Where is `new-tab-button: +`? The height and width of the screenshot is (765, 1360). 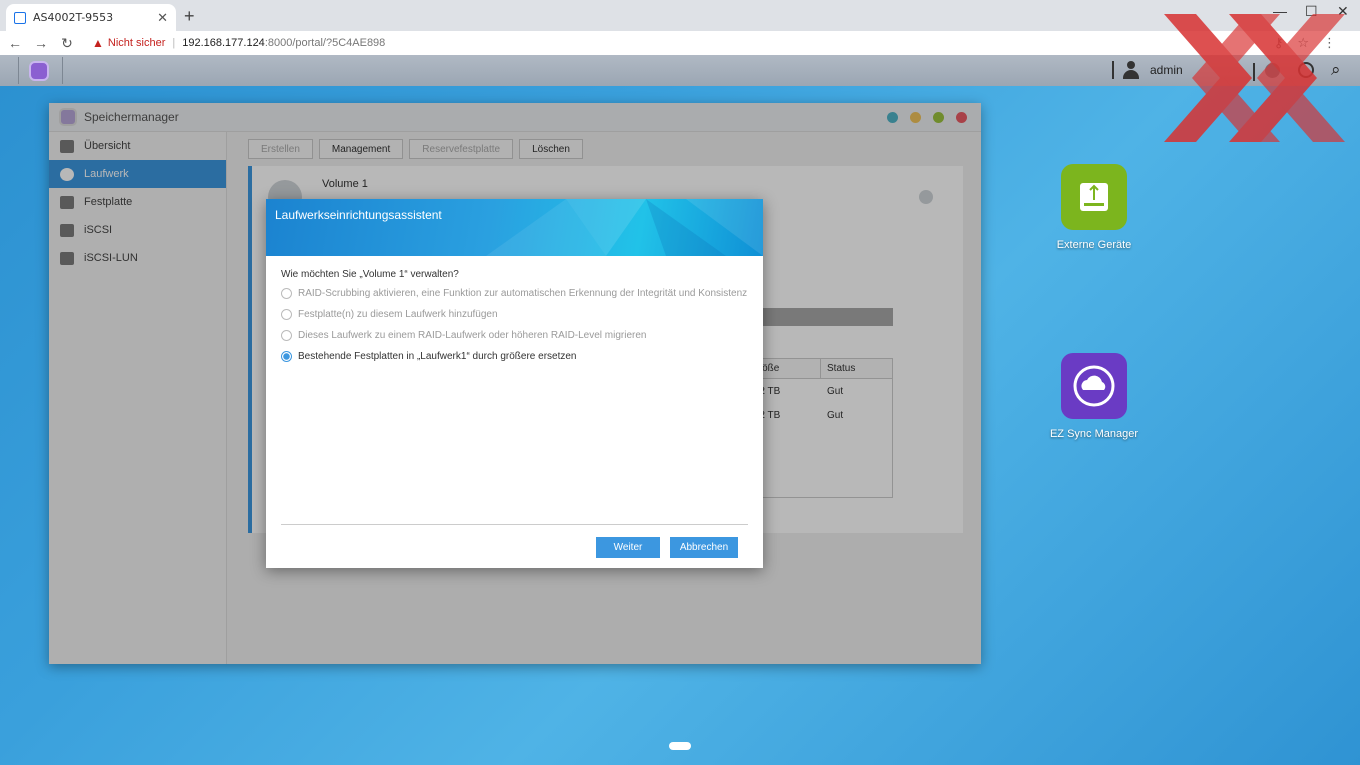 new-tab-button: + is located at coordinates (189, 16).